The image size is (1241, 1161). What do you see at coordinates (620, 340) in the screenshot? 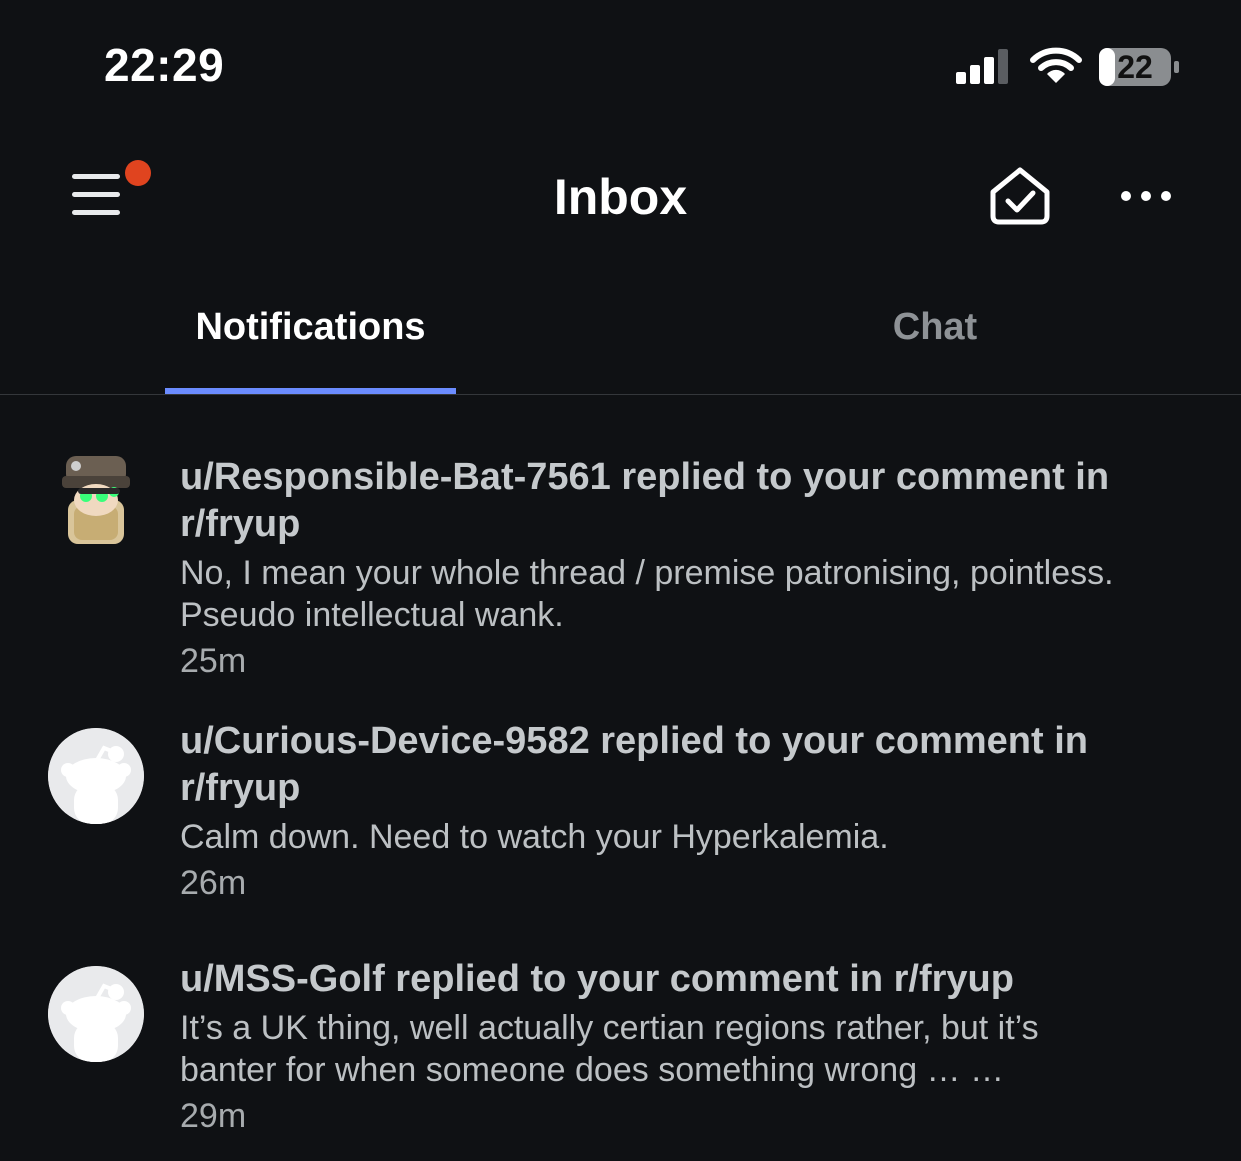
I see `inbox-tabs: Notifications Chat` at bounding box center [620, 340].